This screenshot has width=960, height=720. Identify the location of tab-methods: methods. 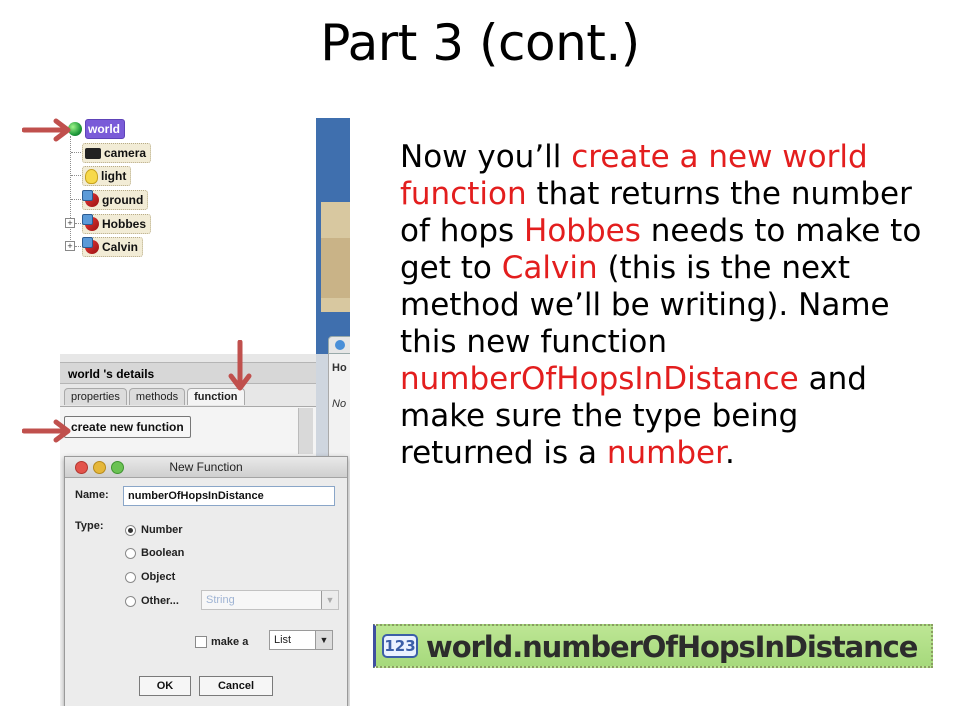
(157, 396).